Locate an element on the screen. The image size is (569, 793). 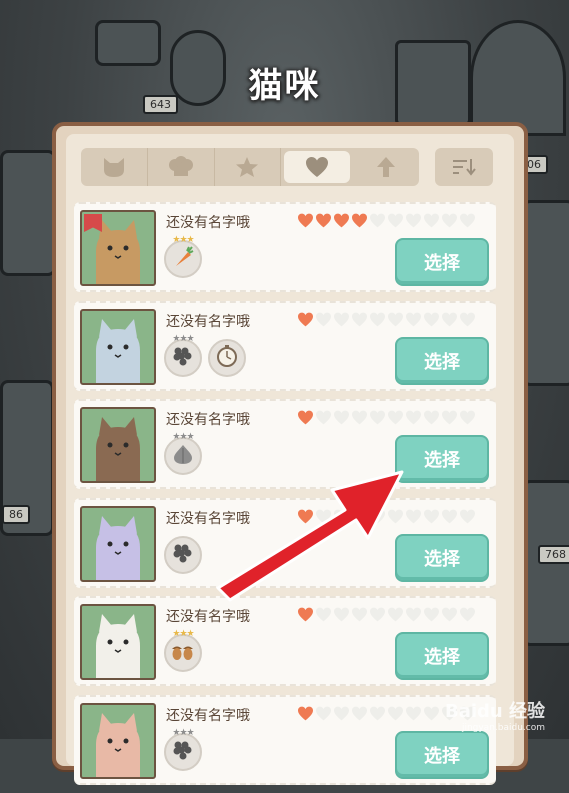
pocket-watch-icon is located at coordinates (227, 358).